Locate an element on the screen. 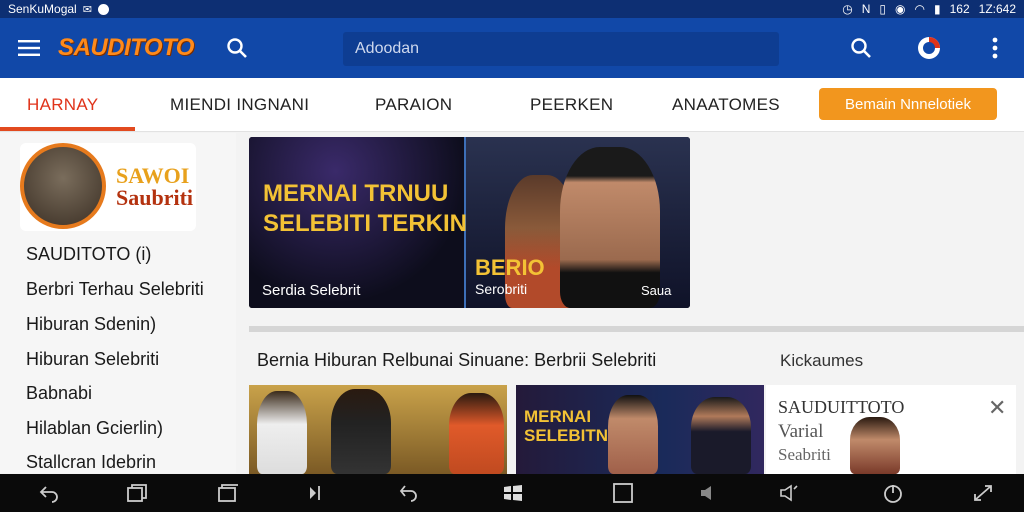 Image resolution: width=1024 pixels, height=512 pixels. collapse-icon is located at coordinates (315, 493).